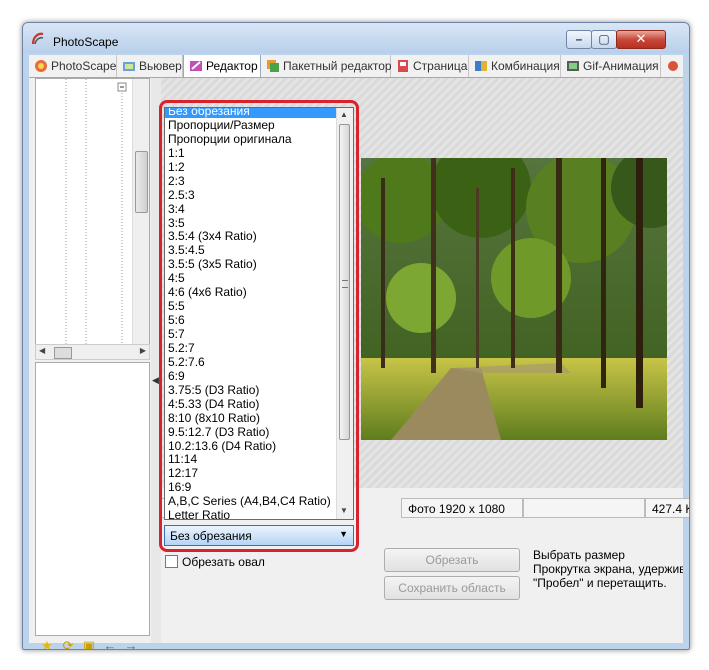 Image resolution: width=709 pixels, height=670 pixels. I want to click on crop-oval-label: Обрезать овал, so click(223, 562).